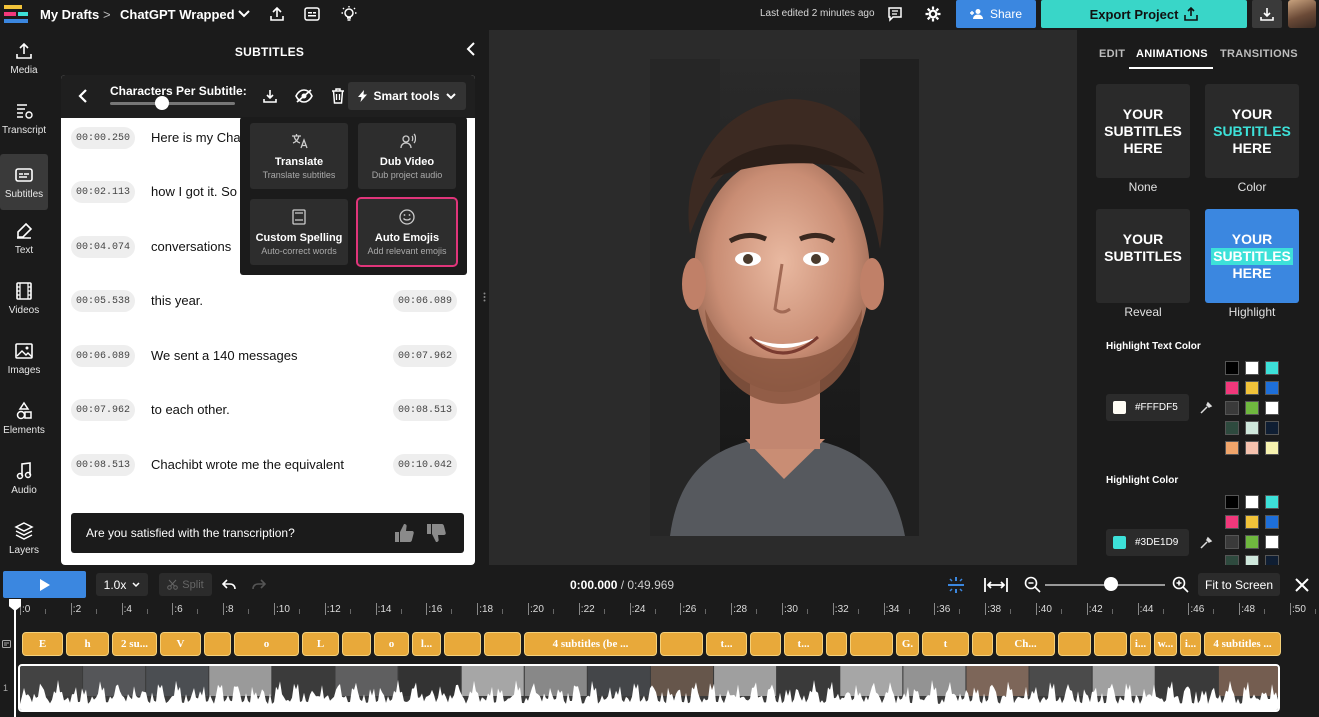 The height and width of the screenshot is (717, 1319). I want to click on subtitle-text: Here is my Cha, so click(196, 137).